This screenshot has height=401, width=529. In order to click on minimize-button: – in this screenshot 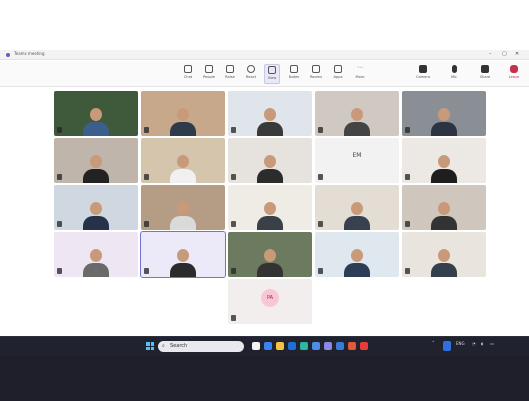, I will do `click(490, 54)`.